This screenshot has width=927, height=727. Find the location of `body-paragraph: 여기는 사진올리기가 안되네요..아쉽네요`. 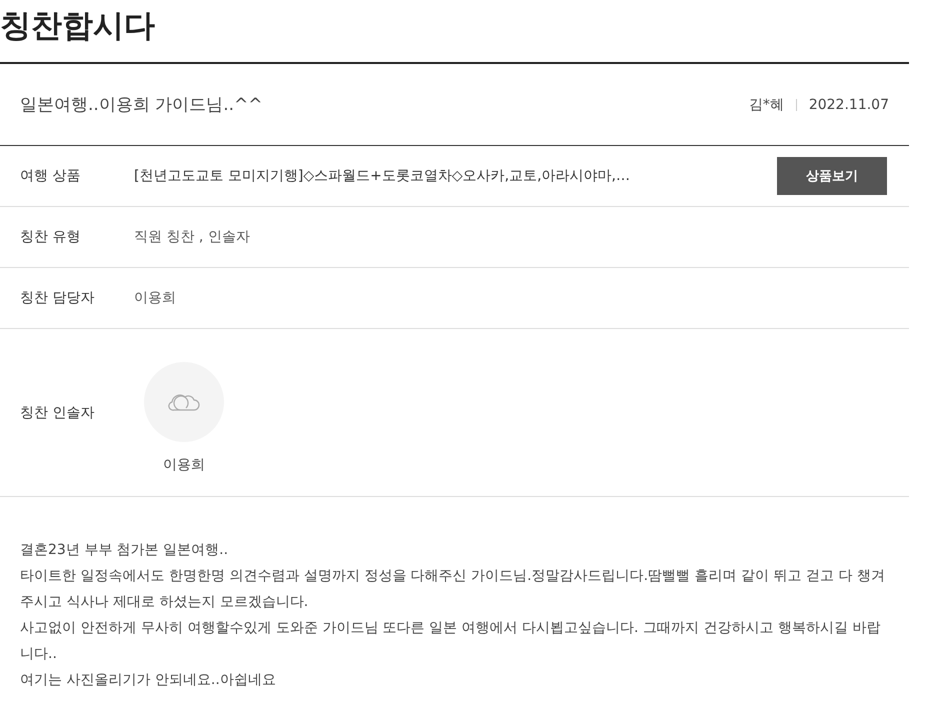

body-paragraph: 여기는 사진올리기가 안되네요..아쉽네요 is located at coordinates (148, 680).